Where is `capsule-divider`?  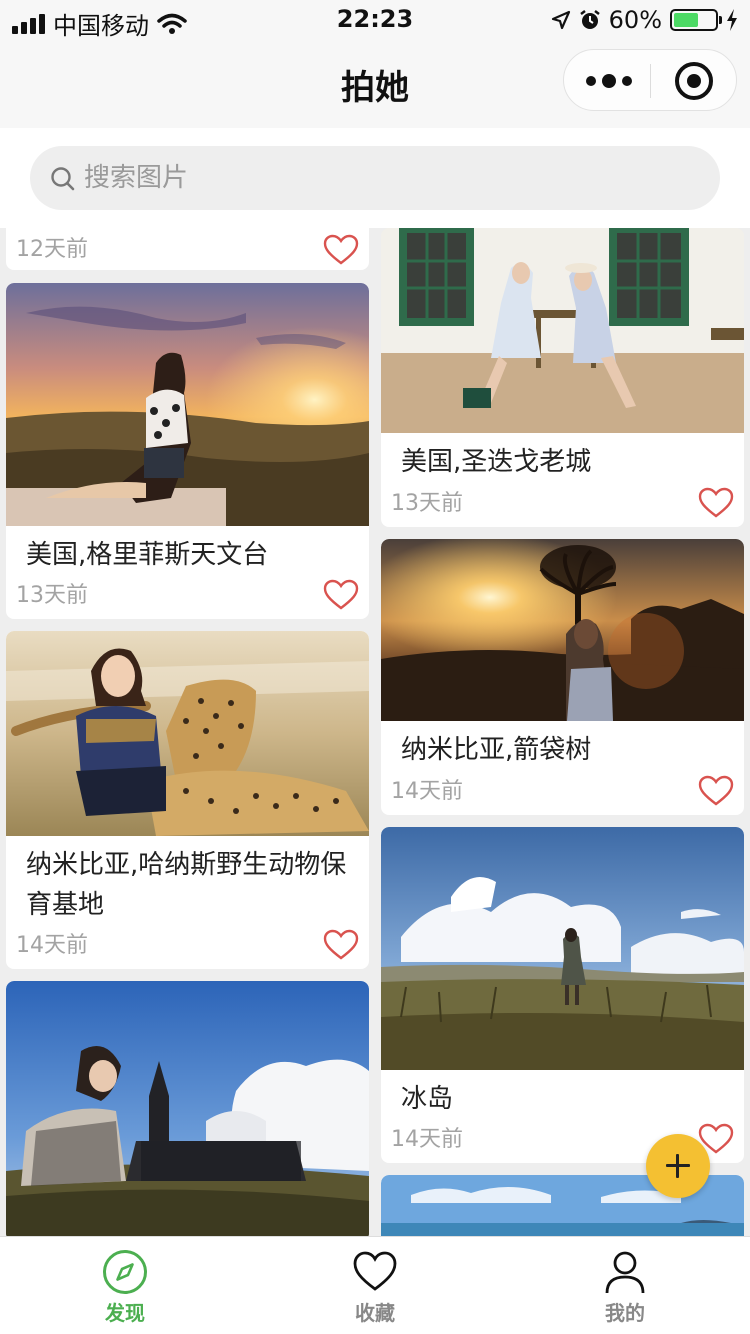 capsule-divider is located at coordinates (650, 81).